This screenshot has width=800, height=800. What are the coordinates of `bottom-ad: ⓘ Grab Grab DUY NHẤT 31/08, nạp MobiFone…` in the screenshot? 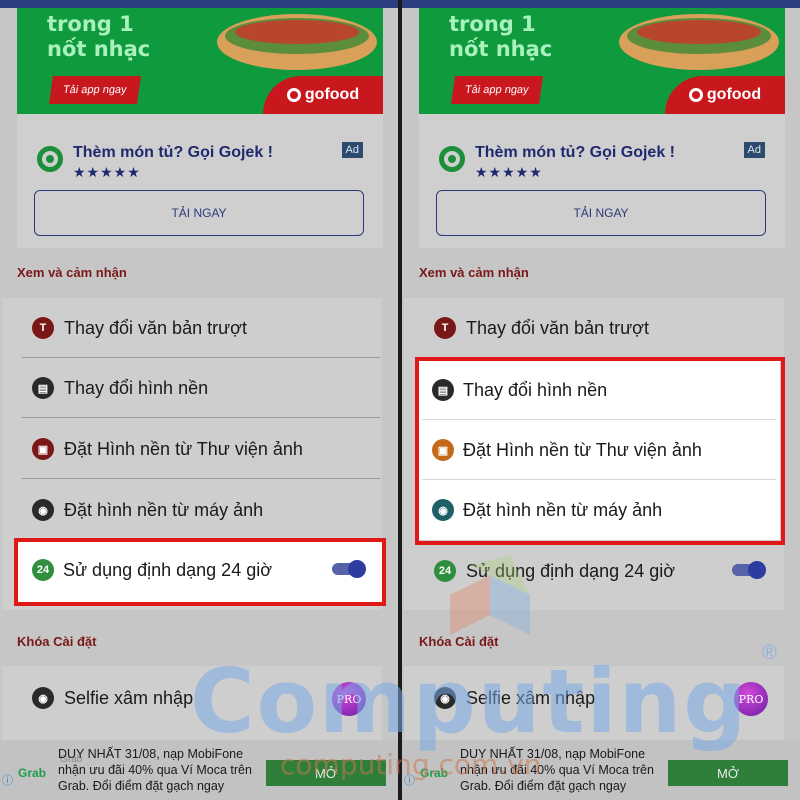 It's located at (199, 770).